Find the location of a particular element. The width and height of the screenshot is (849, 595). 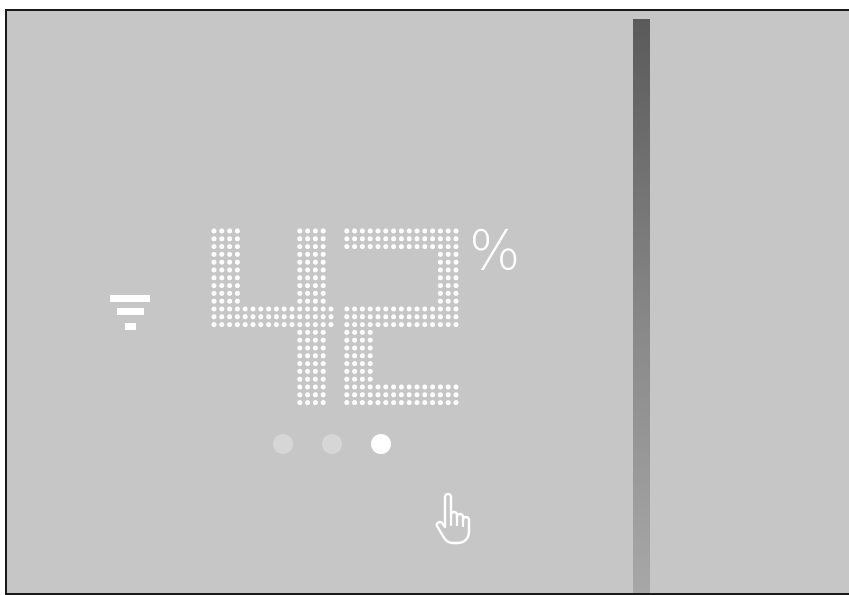

page-indicator is located at coordinates (332, 444).